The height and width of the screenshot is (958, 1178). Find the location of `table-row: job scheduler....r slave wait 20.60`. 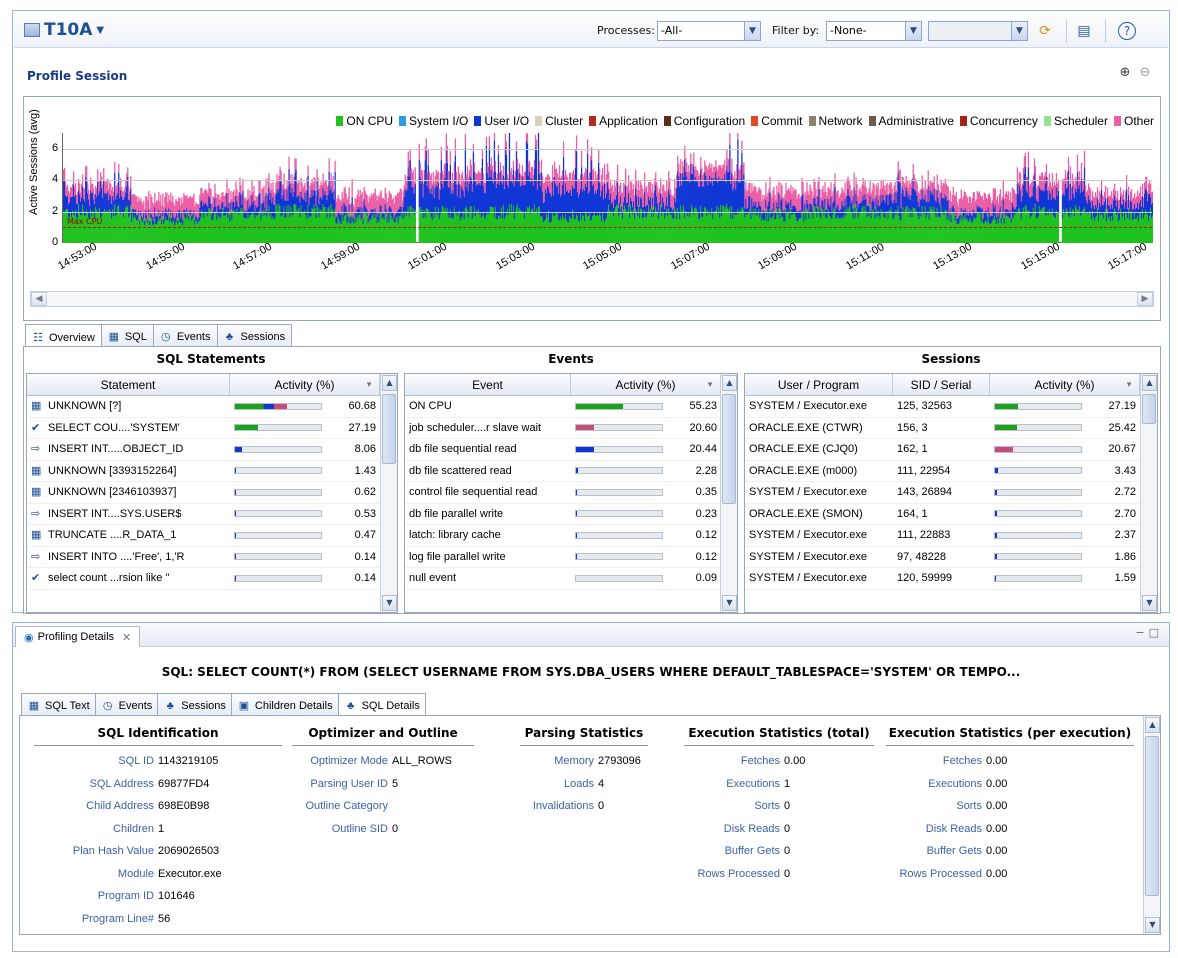

table-row: job scheduler....r slave wait 20.60 is located at coordinates (571, 428).